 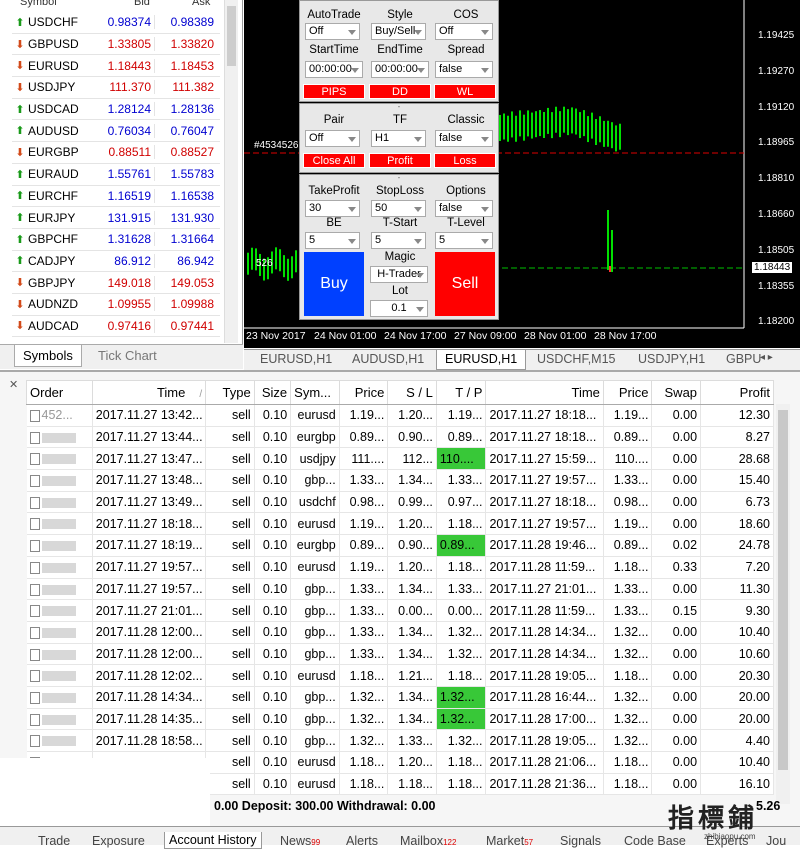 What do you see at coordinates (464, 69) in the screenshot?
I see `spread-select: false` at bounding box center [464, 69].